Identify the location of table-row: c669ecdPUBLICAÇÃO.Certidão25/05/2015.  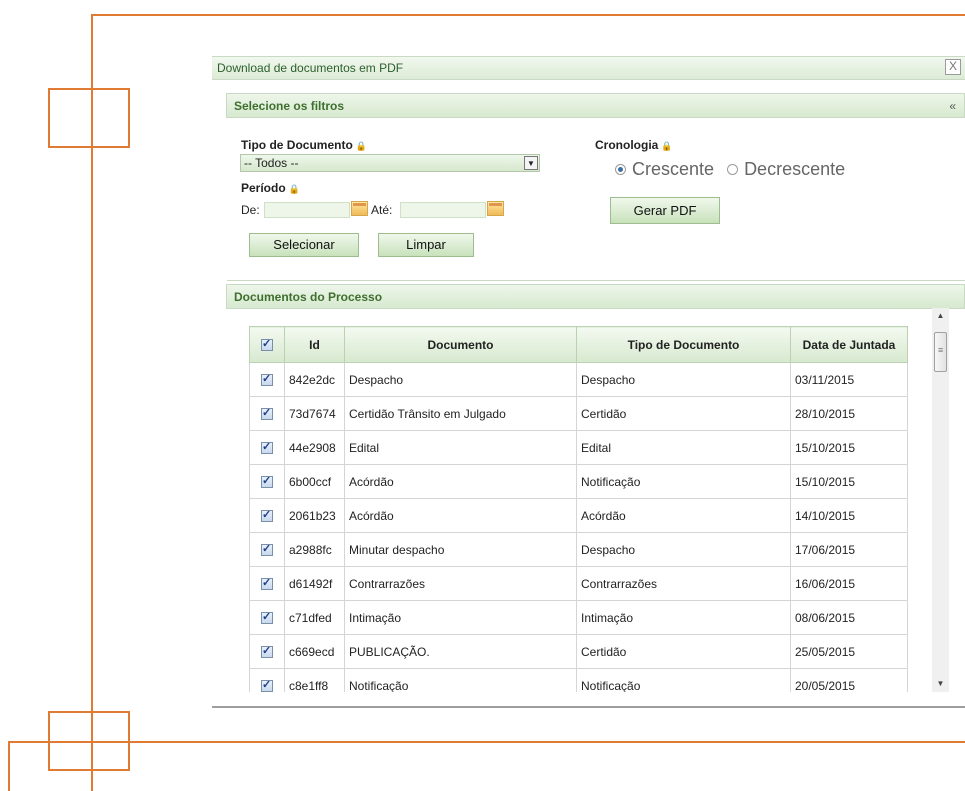
(578, 651).